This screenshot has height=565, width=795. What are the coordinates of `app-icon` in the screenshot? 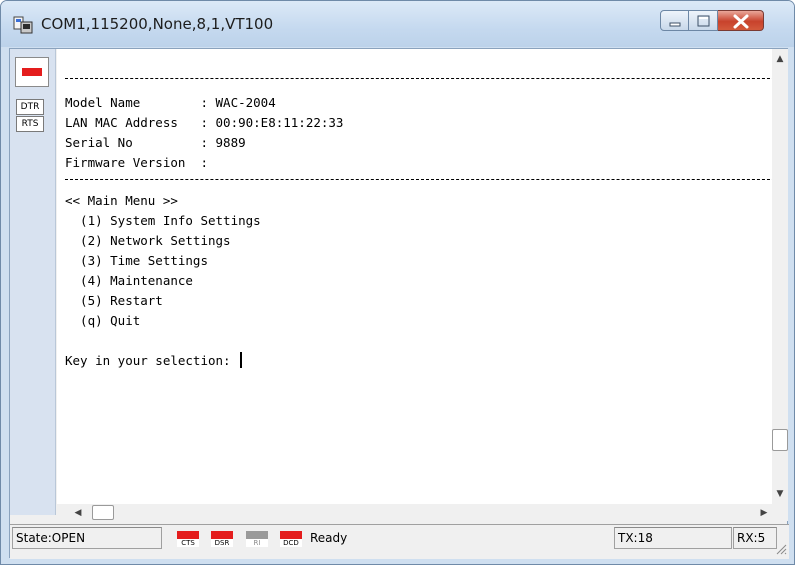 It's located at (23, 25).